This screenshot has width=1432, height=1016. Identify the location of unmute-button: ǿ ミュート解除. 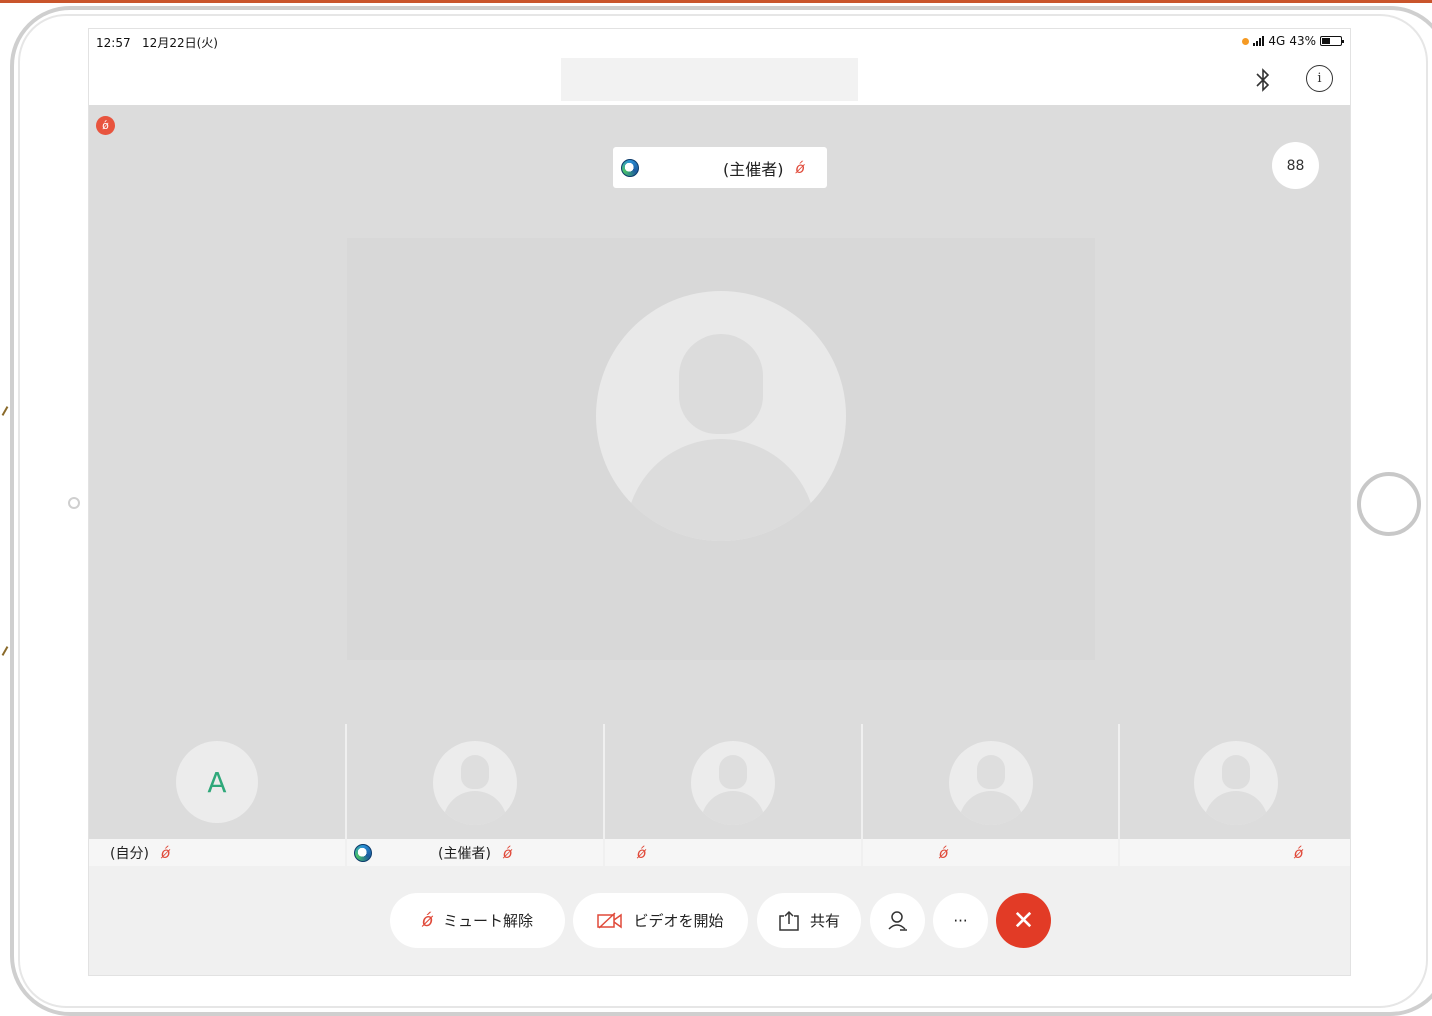
(477, 920).